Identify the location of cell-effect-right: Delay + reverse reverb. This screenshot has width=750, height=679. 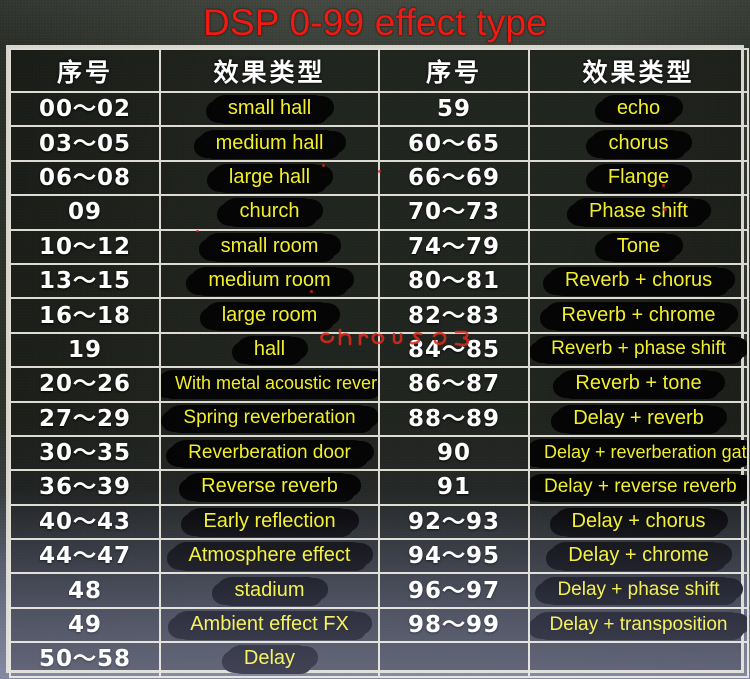
(638, 487).